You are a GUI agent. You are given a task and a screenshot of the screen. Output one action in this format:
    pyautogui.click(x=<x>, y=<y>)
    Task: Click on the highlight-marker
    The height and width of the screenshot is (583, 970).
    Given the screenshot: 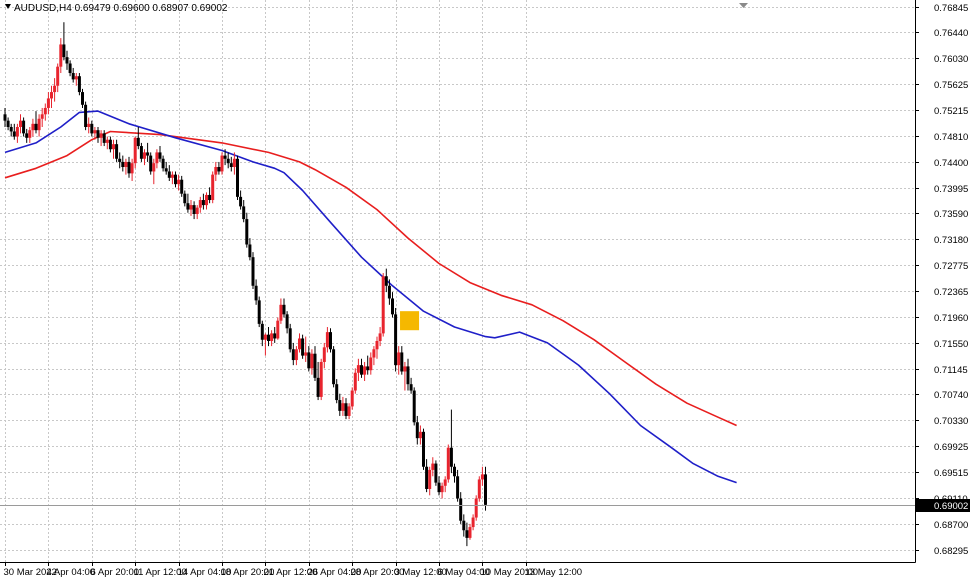 What is the action you would take?
    pyautogui.click(x=410, y=321)
    